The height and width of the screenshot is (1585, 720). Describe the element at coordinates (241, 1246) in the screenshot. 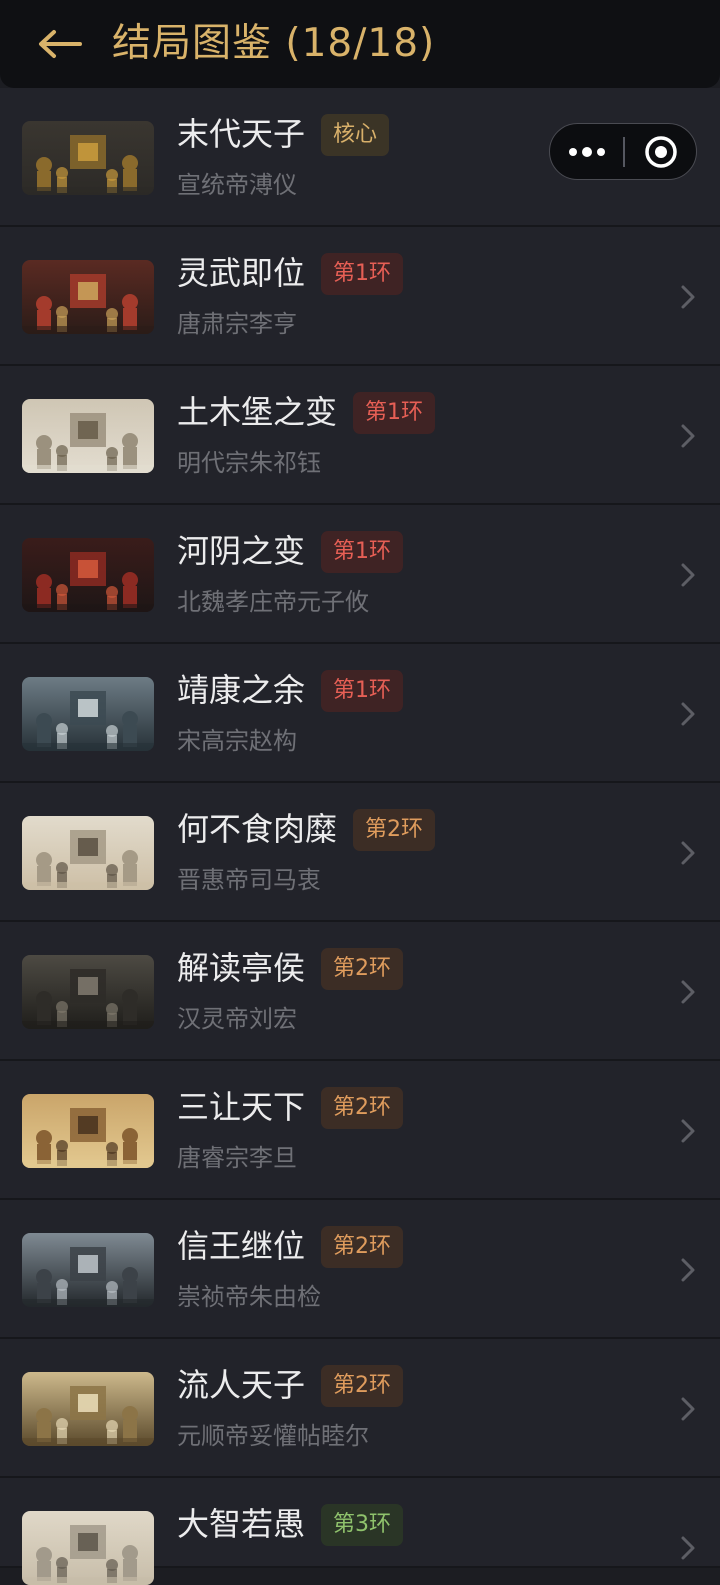

I see `ending-name: 信王继位` at that location.